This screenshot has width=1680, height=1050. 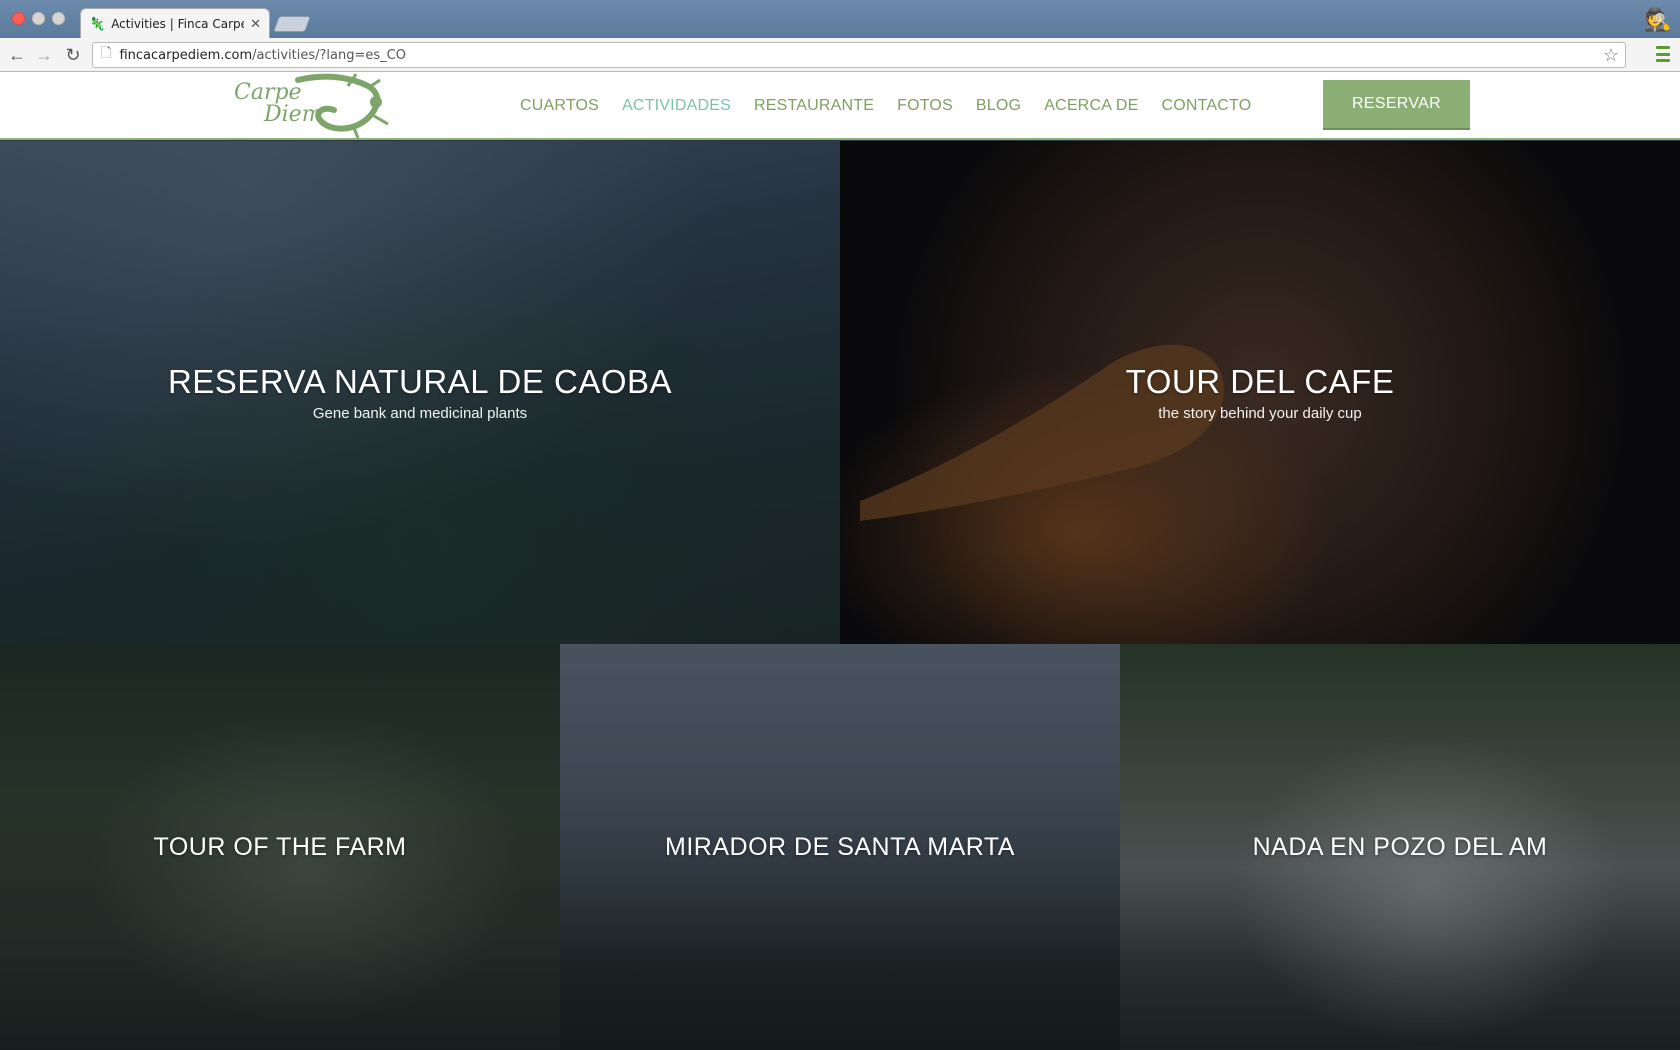 What do you see at coordinates (329, 55) in the screenshot?
I see `url-path: /activities/?lang=es_CO` at bounding box center [329, 55].